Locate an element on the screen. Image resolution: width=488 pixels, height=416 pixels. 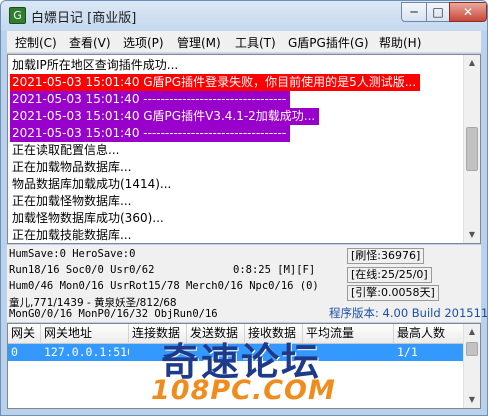
online-box: [在线:25/25/0] is located at coordinates (389, 275).